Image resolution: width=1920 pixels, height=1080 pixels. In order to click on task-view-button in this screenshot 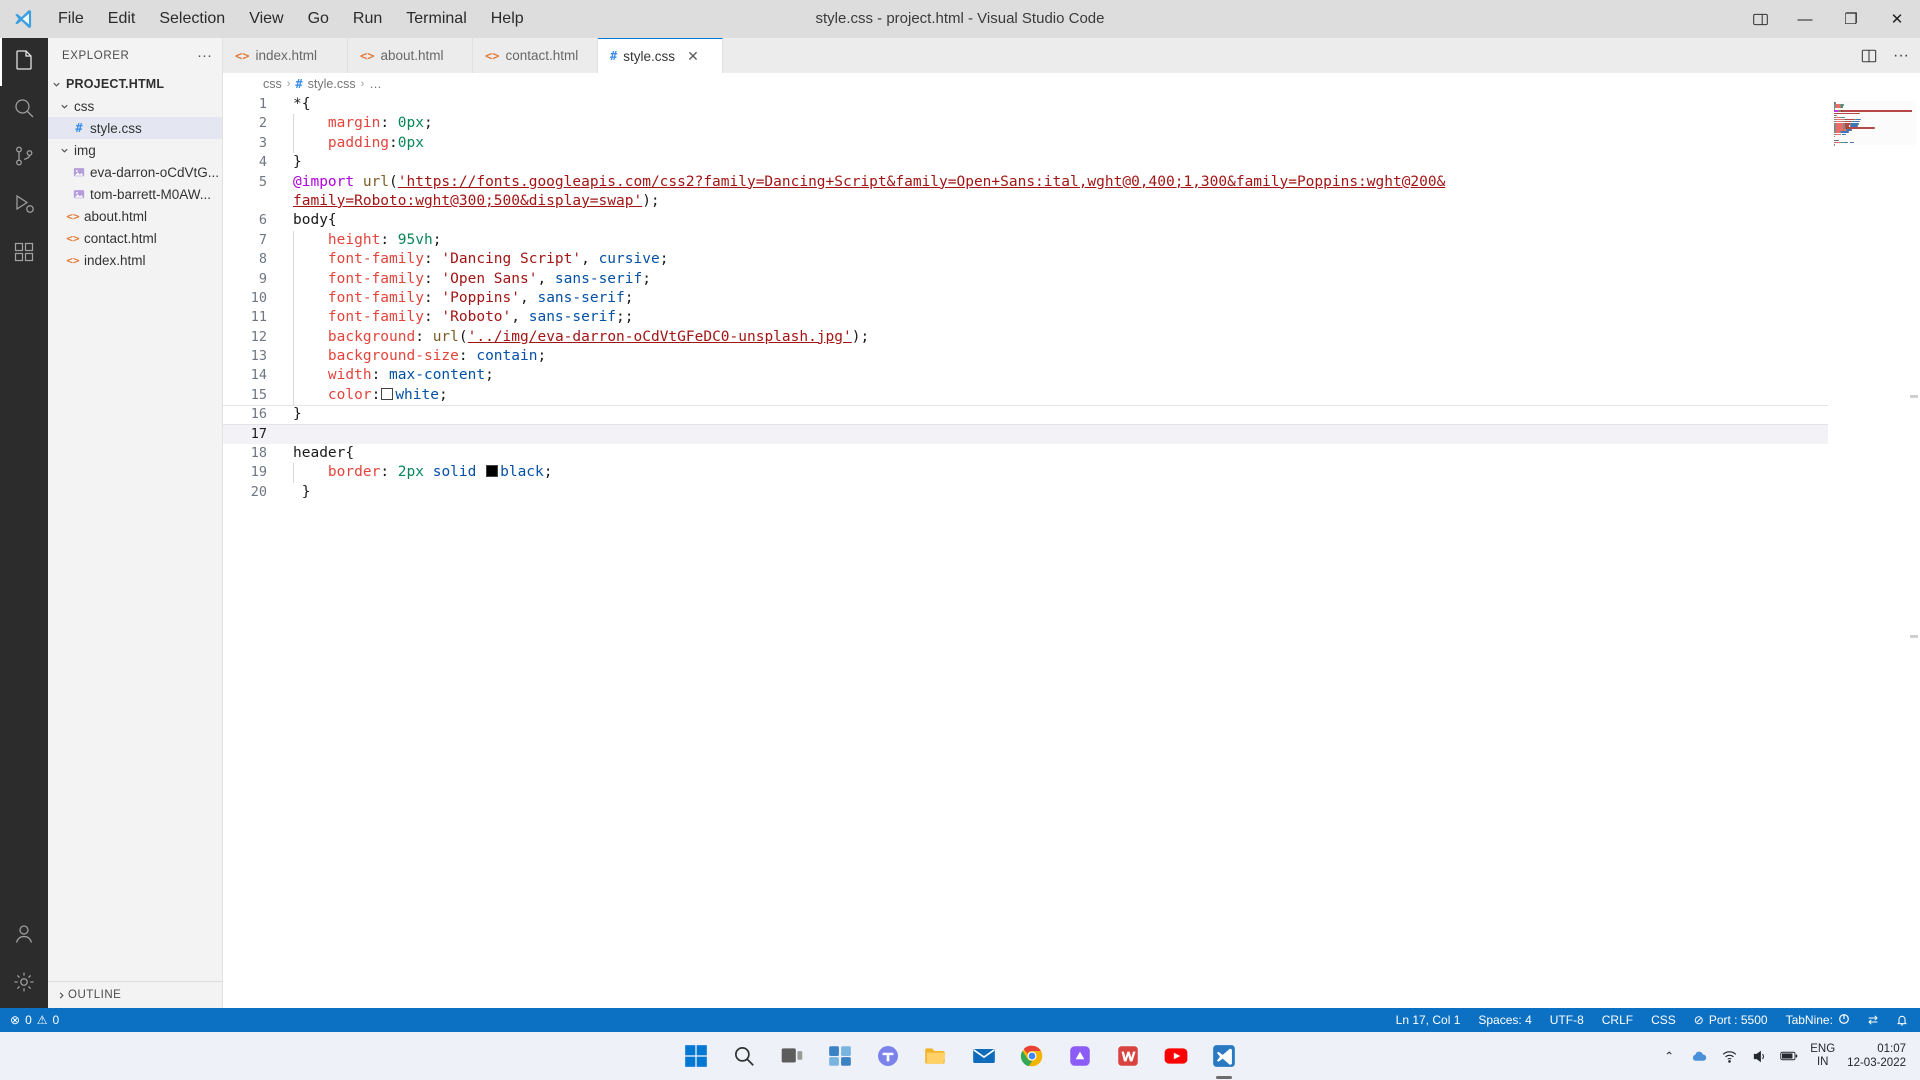, I will do `click(792, 1056)`.